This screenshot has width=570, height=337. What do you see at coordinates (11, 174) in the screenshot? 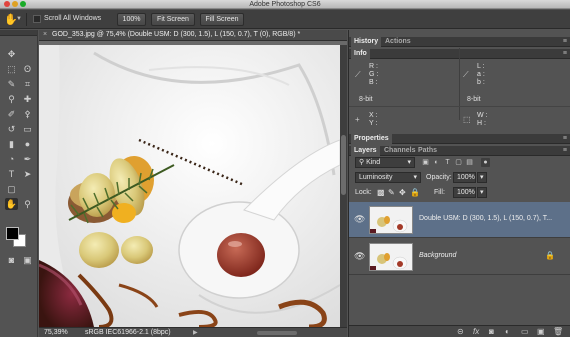
I see `type-tool-icon: T` at bounding box center [11, 174].